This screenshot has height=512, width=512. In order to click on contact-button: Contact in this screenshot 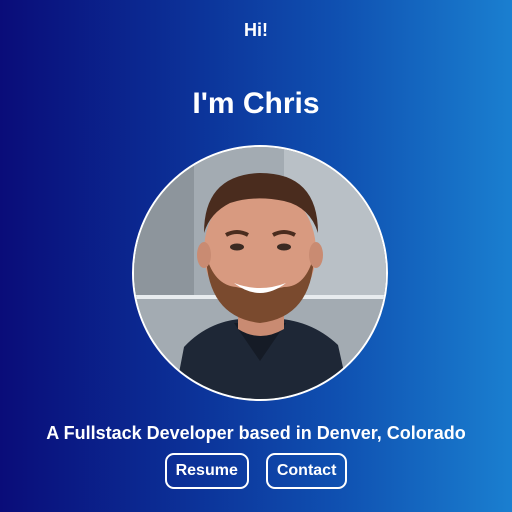, I will do `click(306, 471)`.